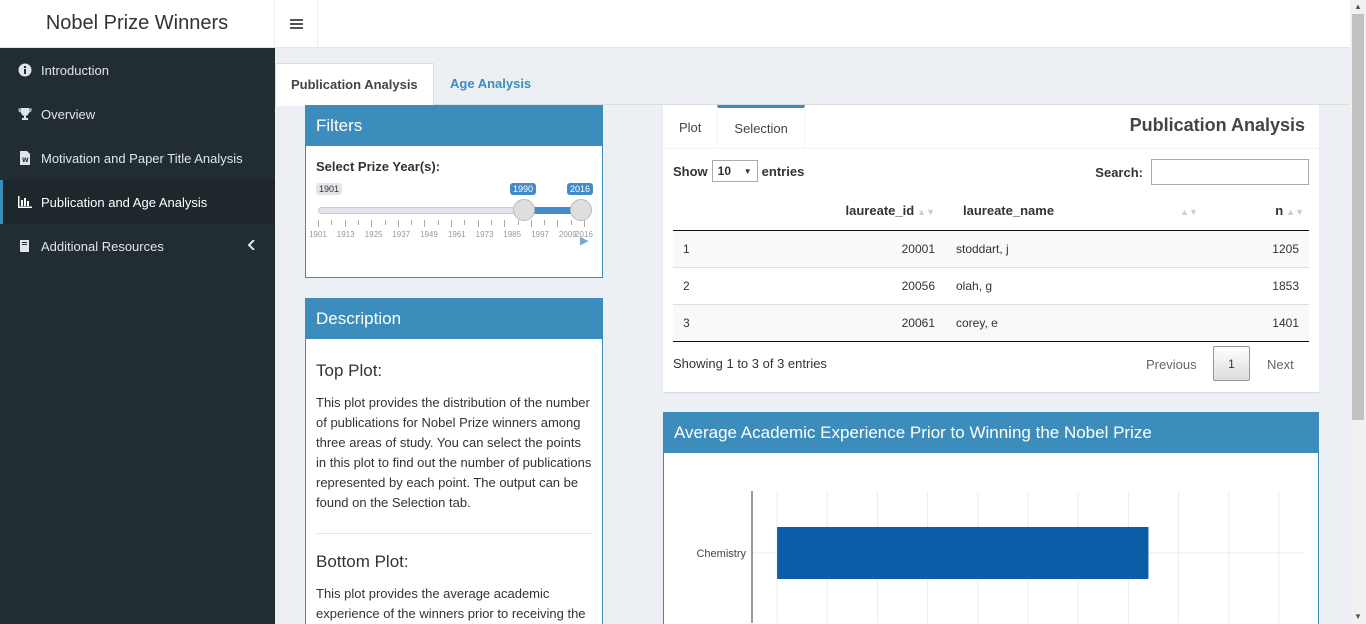 This screenshot has height=624, width=1366. Describe the element at coordinates (429, 234) in the screenshot. I see `slider-tick-label: 1949` at that location.